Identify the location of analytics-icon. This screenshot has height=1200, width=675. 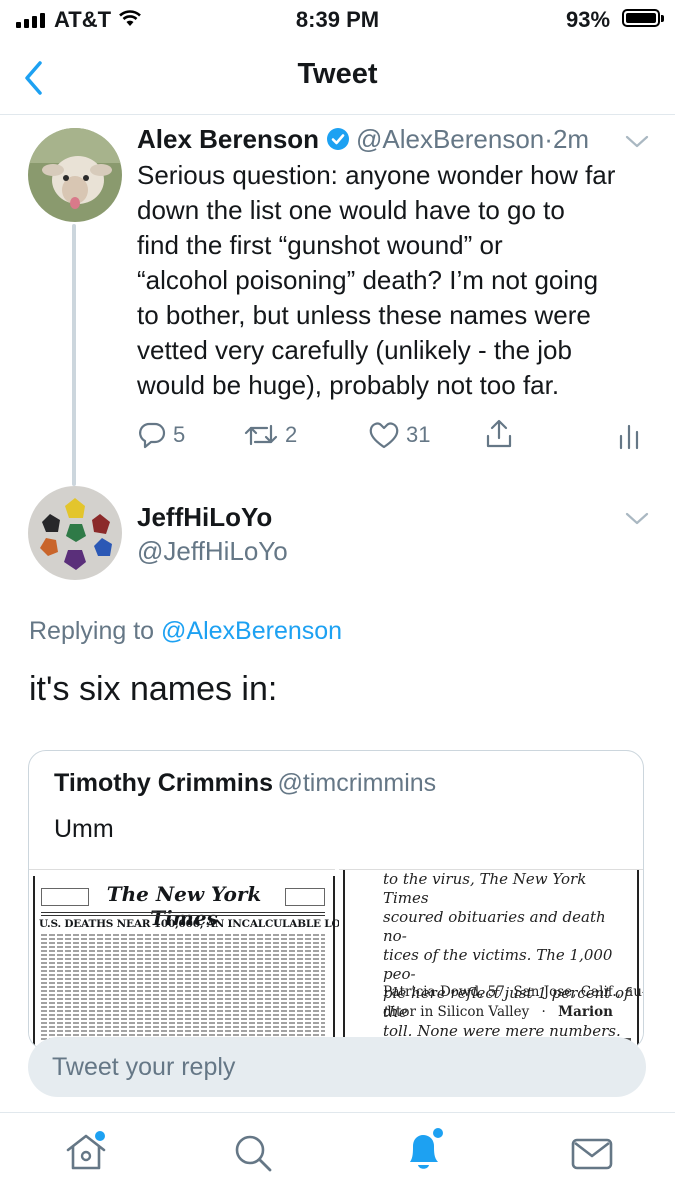
(629, 435).